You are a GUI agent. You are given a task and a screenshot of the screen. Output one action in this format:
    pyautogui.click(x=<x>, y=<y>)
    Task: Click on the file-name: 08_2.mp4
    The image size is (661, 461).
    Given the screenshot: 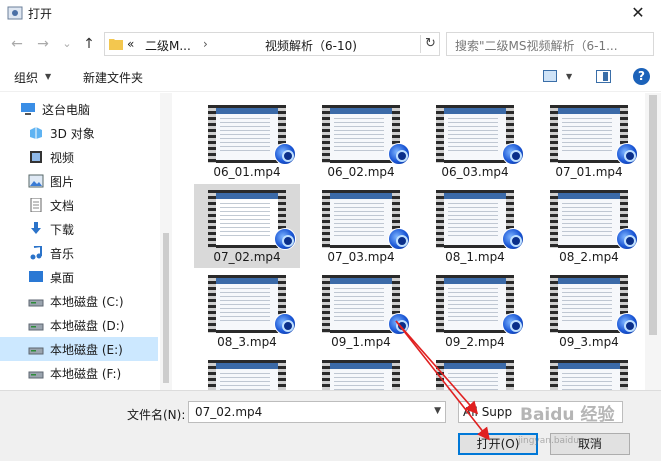 What is the action you would take?
    pyautogui.click(x=589, y=257)
    